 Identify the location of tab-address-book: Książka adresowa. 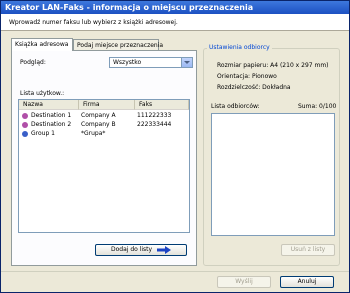
(42, 44).